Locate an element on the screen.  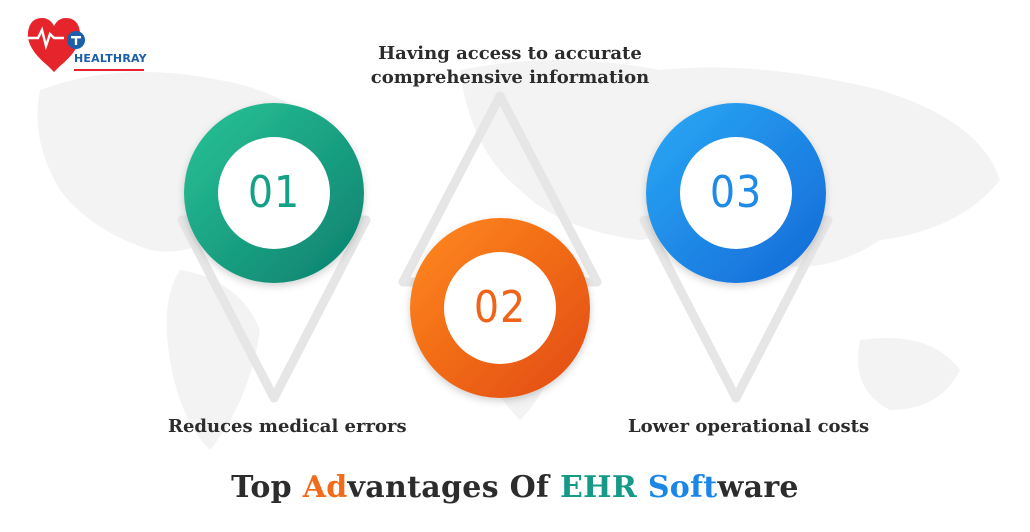
step-03-label: Lower operational costs is located at coordinates (749, 426).